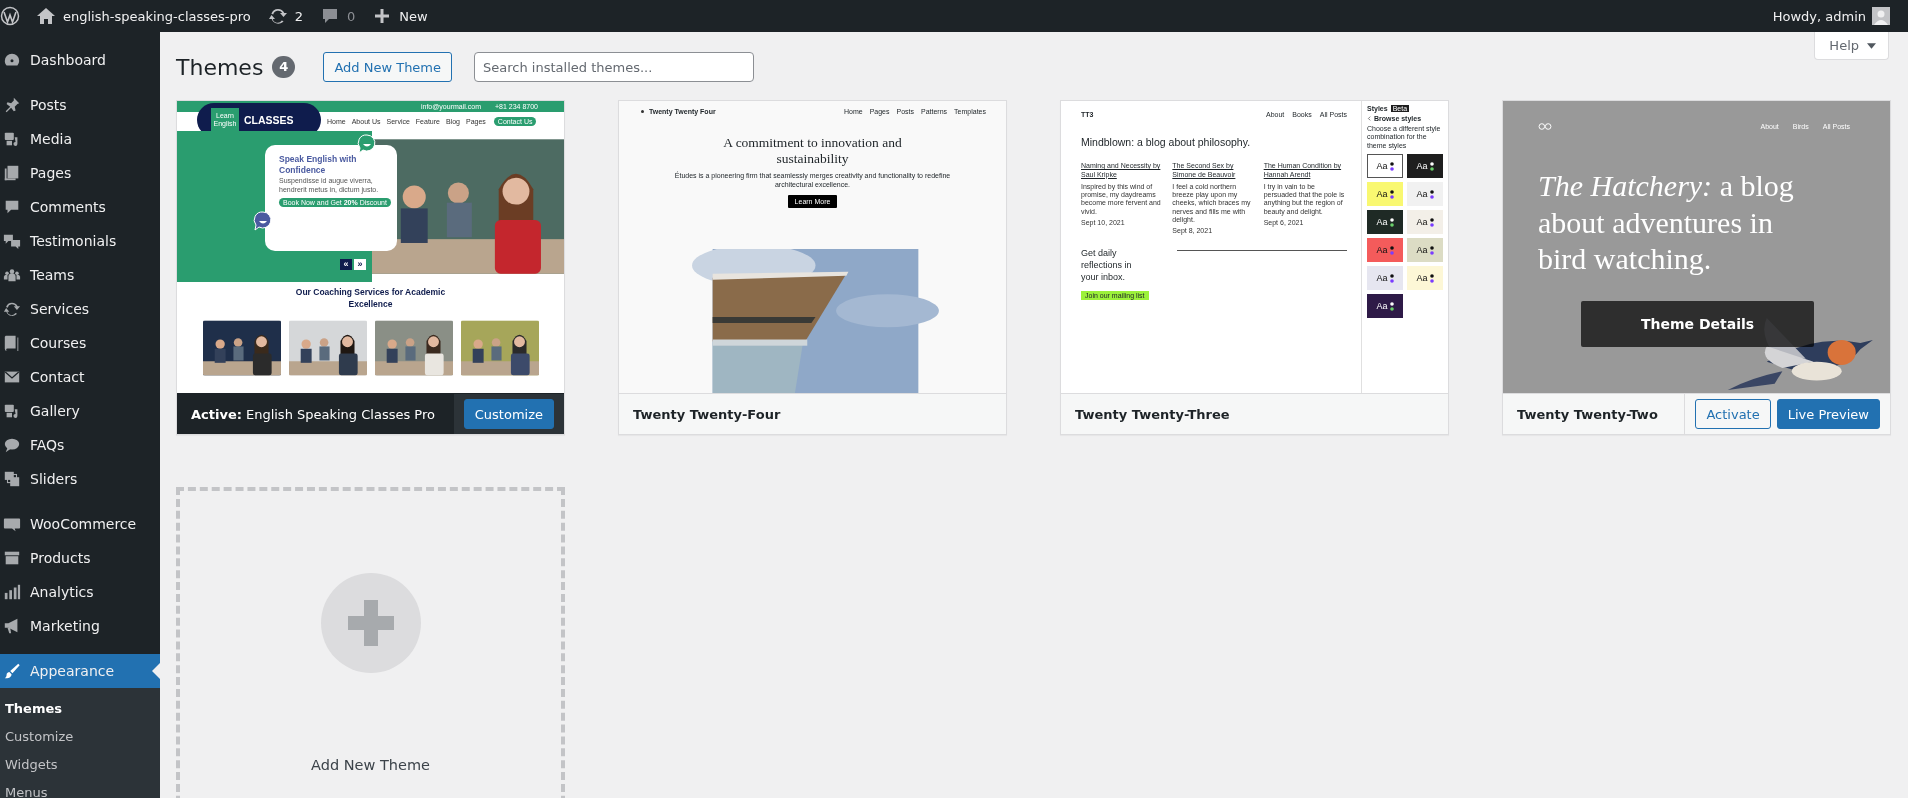 The image size is (1908, 798). Describe the element at coordinates (1819, 16) in the screenshot. I see `account-link: Howdy, admin` at that location.